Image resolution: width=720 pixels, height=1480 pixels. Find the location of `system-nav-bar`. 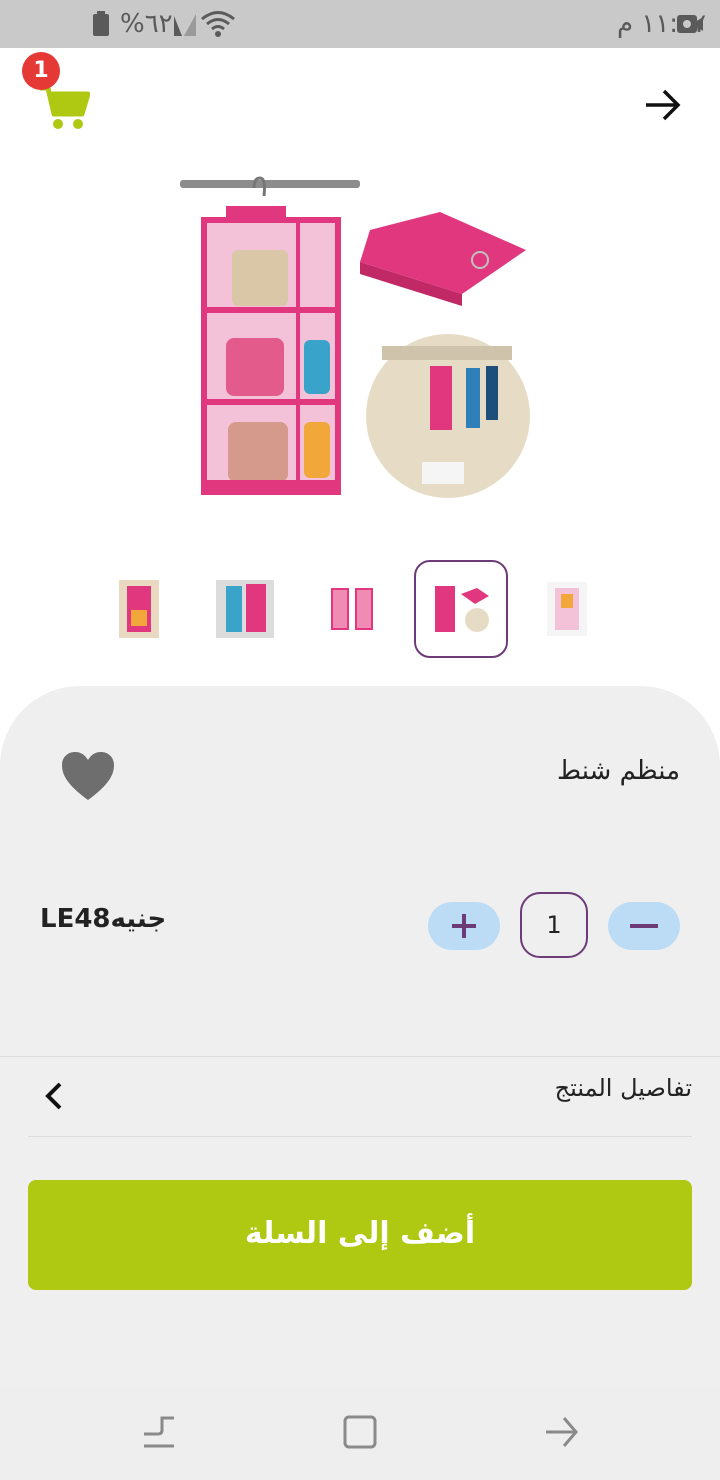

system-nav-bar is located at coordinates (360, 1433).